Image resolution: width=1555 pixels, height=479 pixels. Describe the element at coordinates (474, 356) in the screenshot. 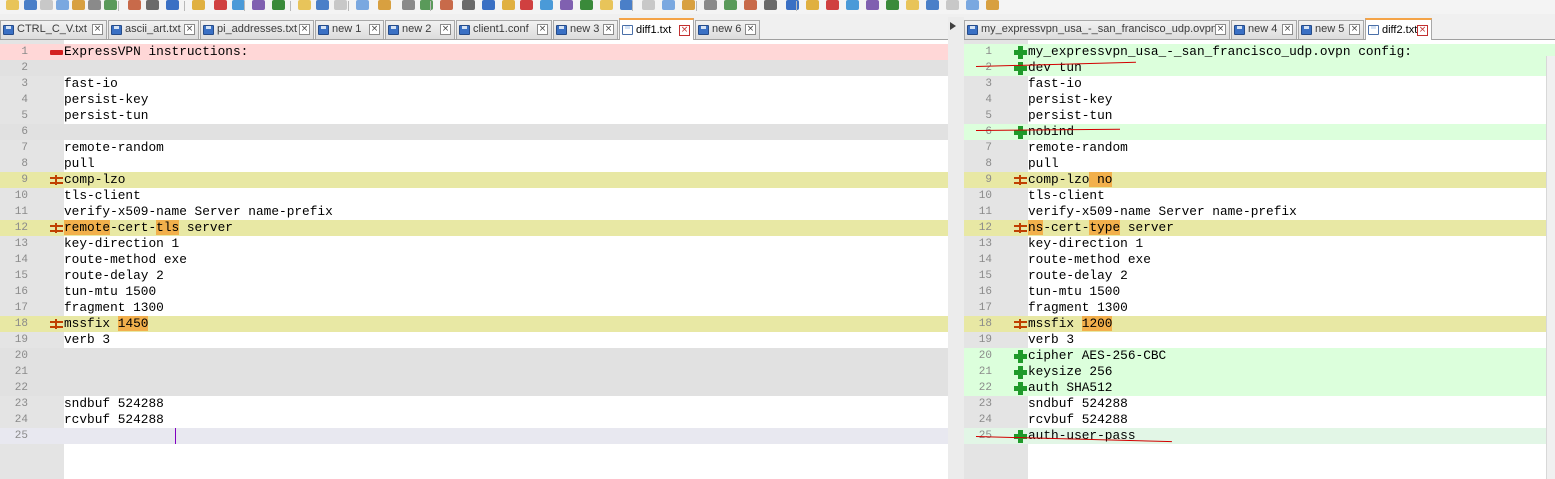

I see `diff-line: 20` at that location.